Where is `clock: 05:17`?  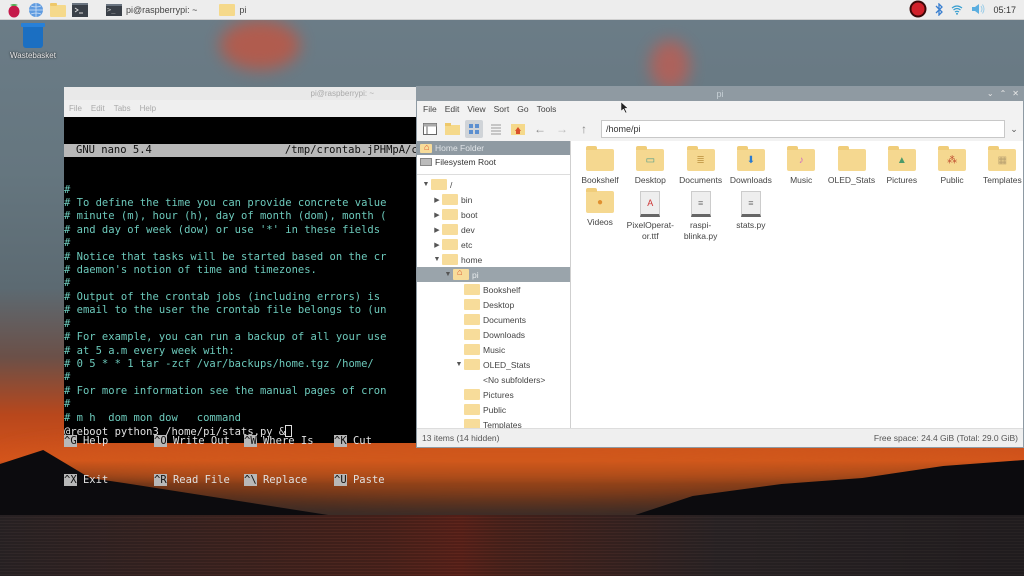 clock: 05:17 is located at coordinates (1004, 10).